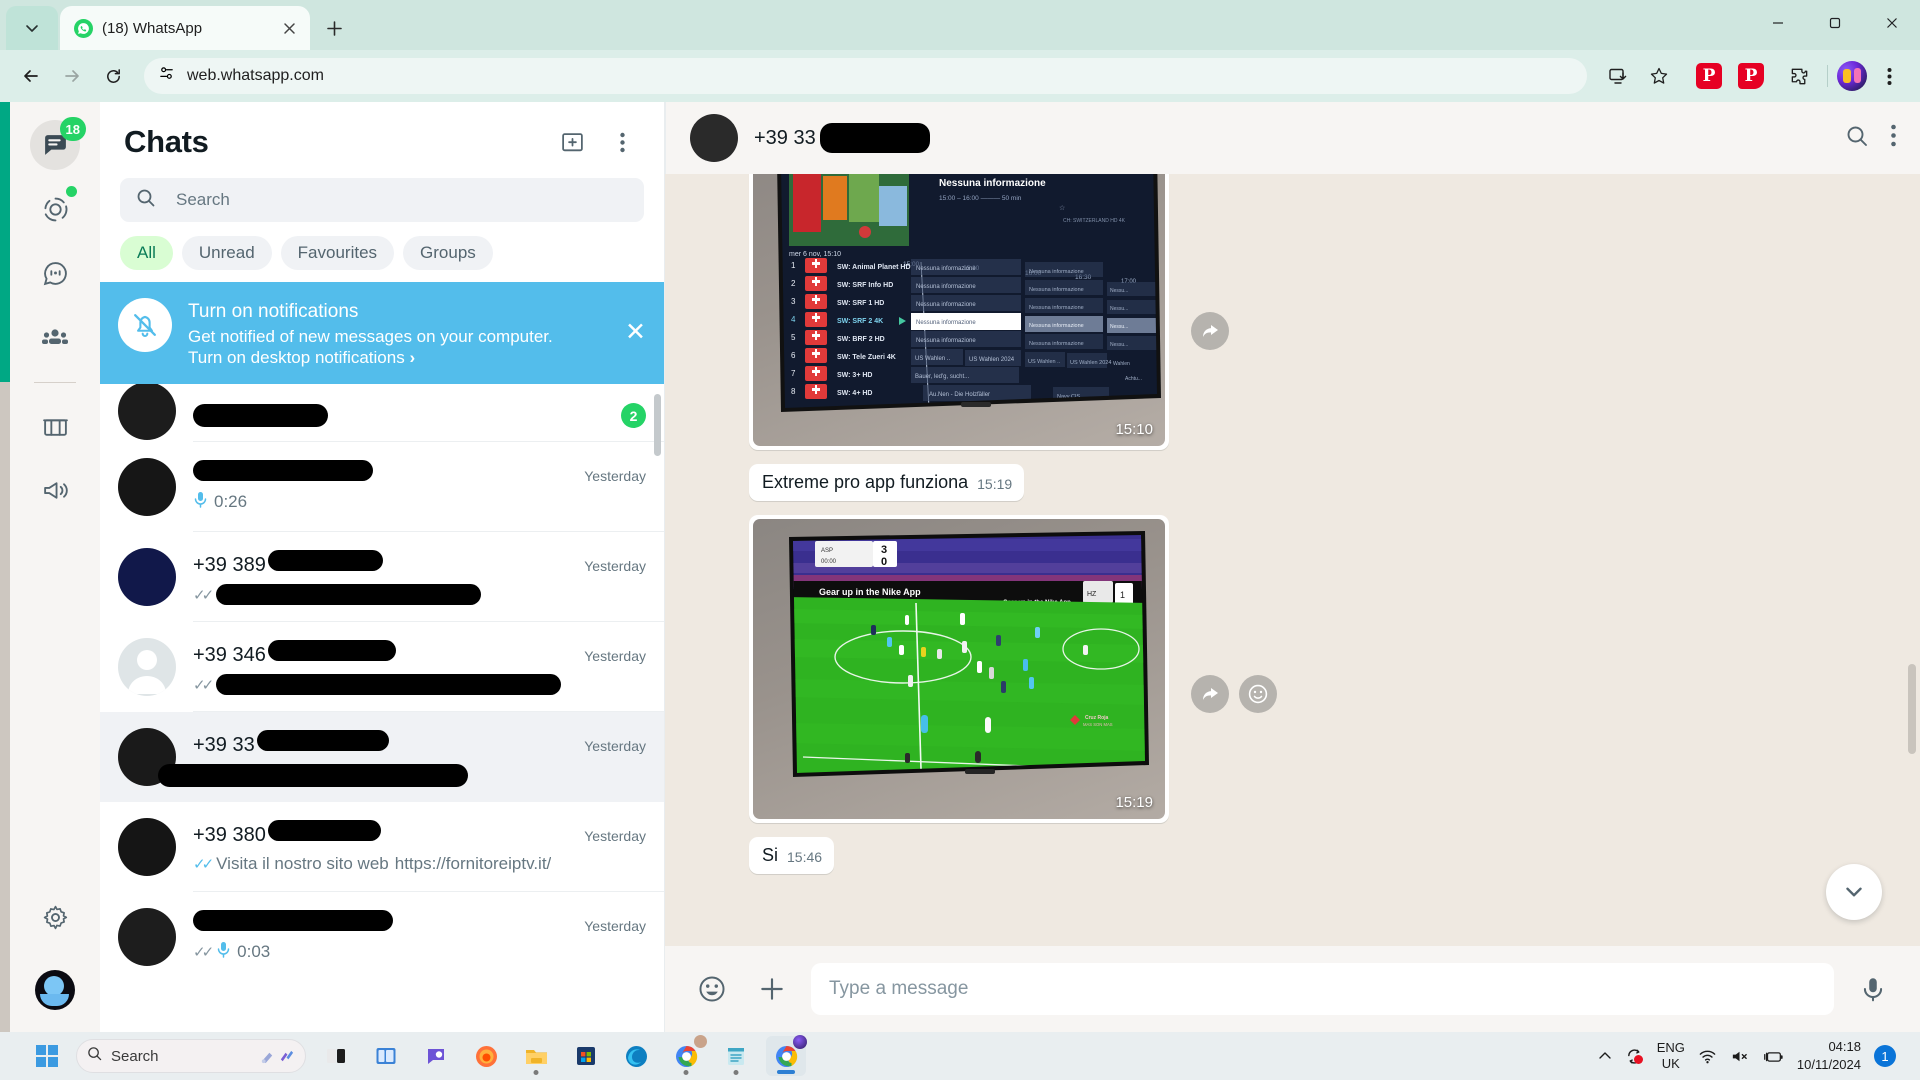 The height and width of the screenshot is (1080, 1920). I want to click on list-item: +39 33 Yesterday, so click(382, 757).